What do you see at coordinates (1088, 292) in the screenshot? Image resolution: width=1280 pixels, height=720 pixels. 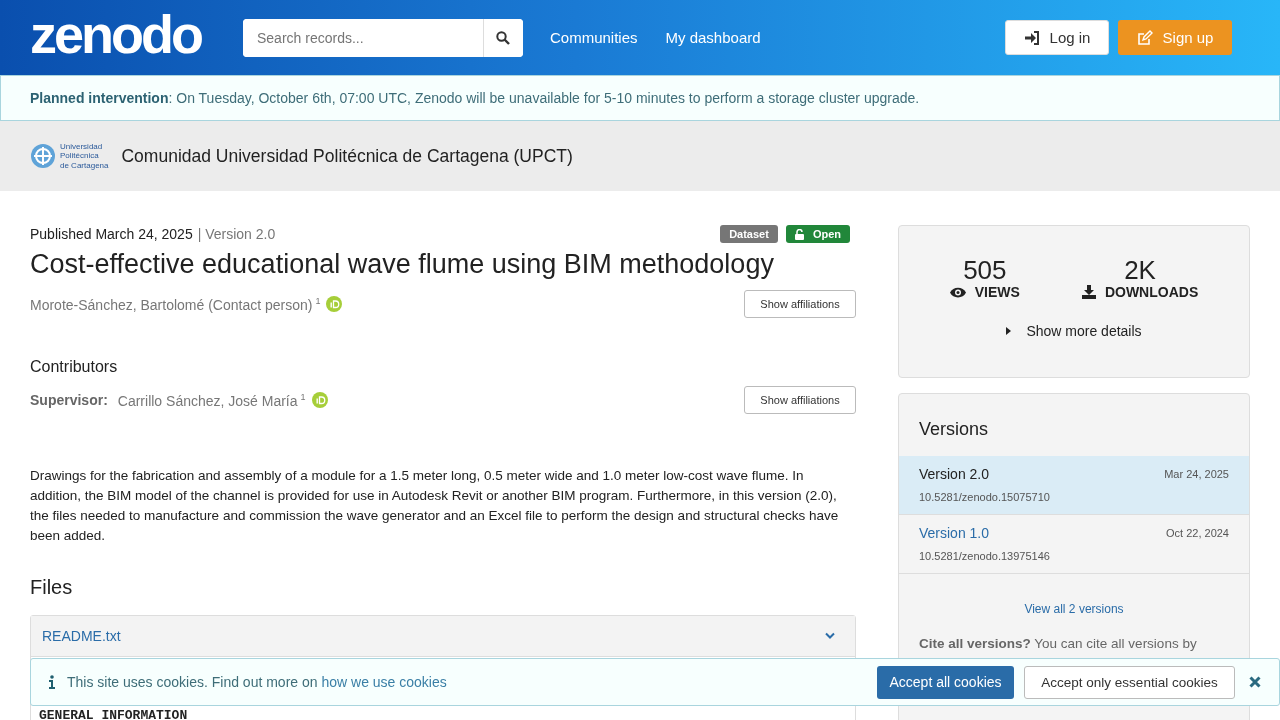 I see `download-icon` at bounding box center [1088, 292].